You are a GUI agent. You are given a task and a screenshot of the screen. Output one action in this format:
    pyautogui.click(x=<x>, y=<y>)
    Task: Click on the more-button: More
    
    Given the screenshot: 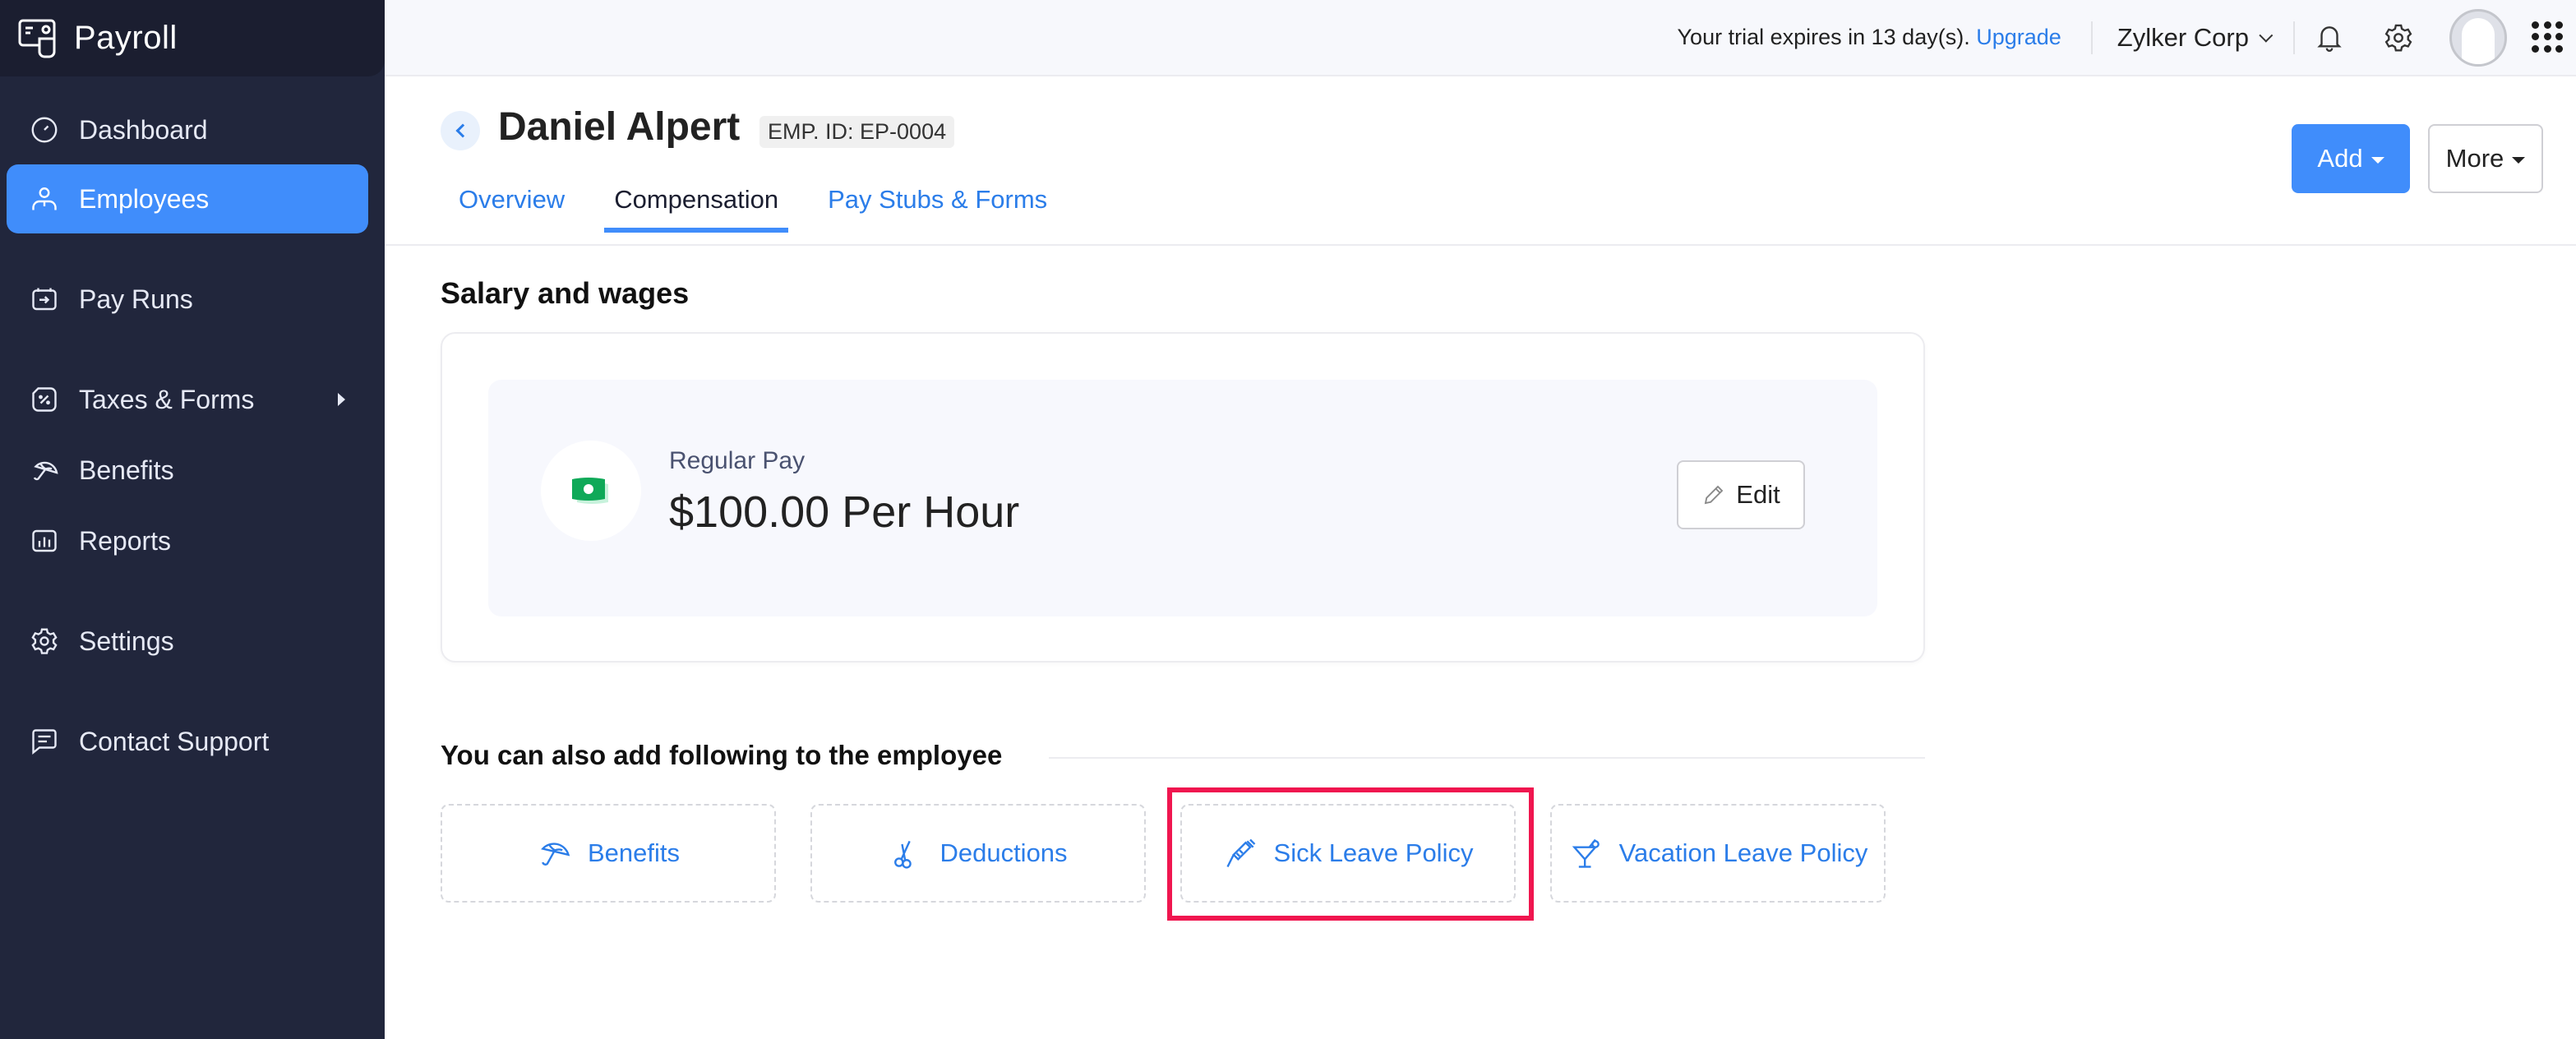 What is the action you would take?
    pyautogui.click(x=2485, y=158)
    